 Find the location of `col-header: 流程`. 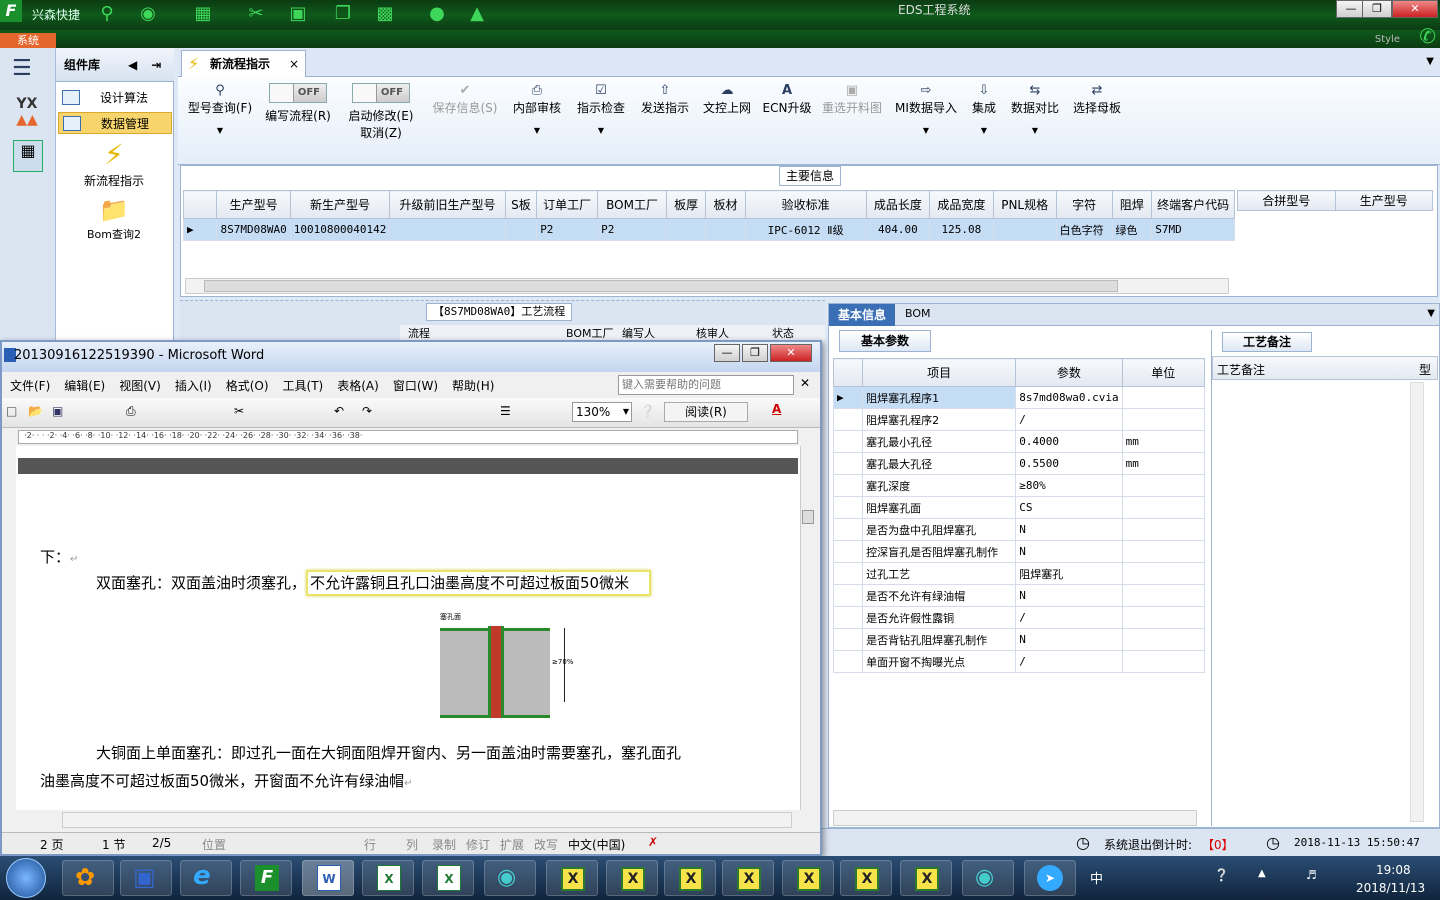

col-header: 流程 is located at coordinates (419, 333).